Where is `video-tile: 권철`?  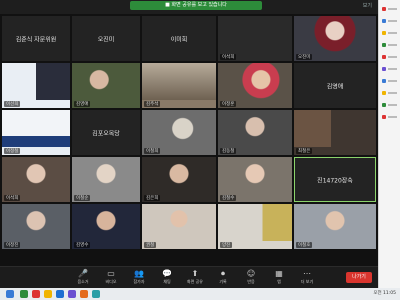 video-tile: 권철 is located at coordinates (179, 226).